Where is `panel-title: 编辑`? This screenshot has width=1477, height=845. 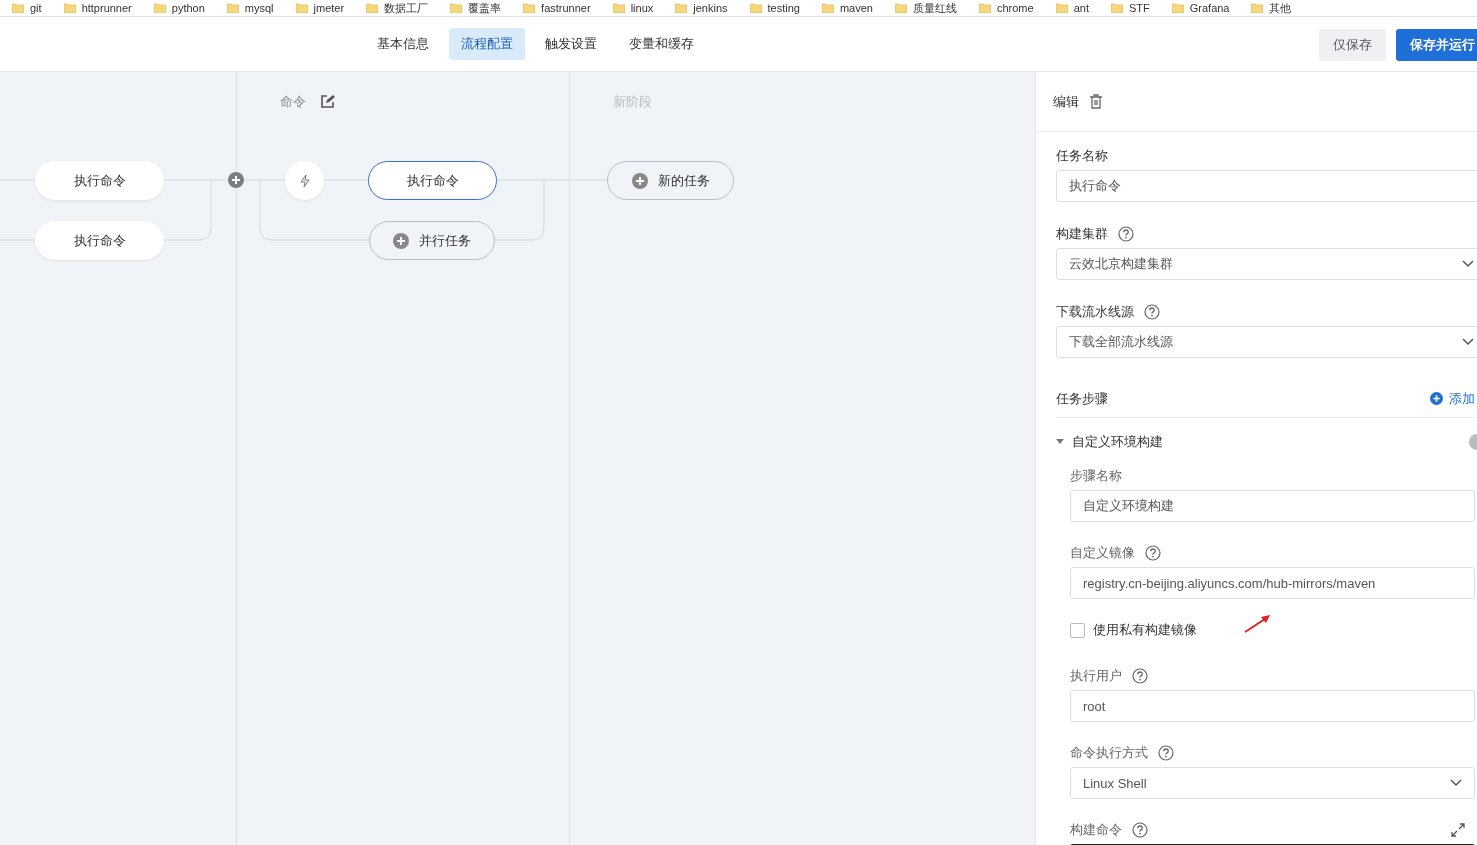 panel-title: 编辑 is located at coordinates (1066, 101).